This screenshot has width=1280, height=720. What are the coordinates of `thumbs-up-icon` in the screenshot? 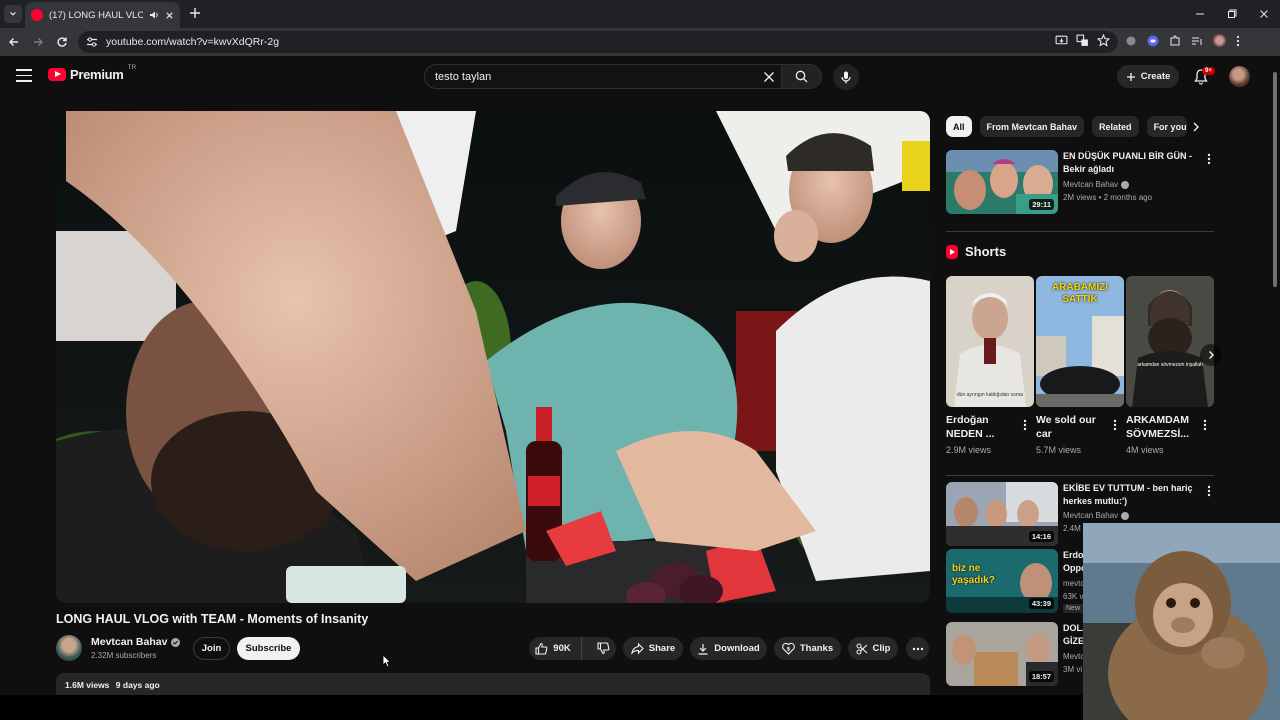 It's located at (541, 648).